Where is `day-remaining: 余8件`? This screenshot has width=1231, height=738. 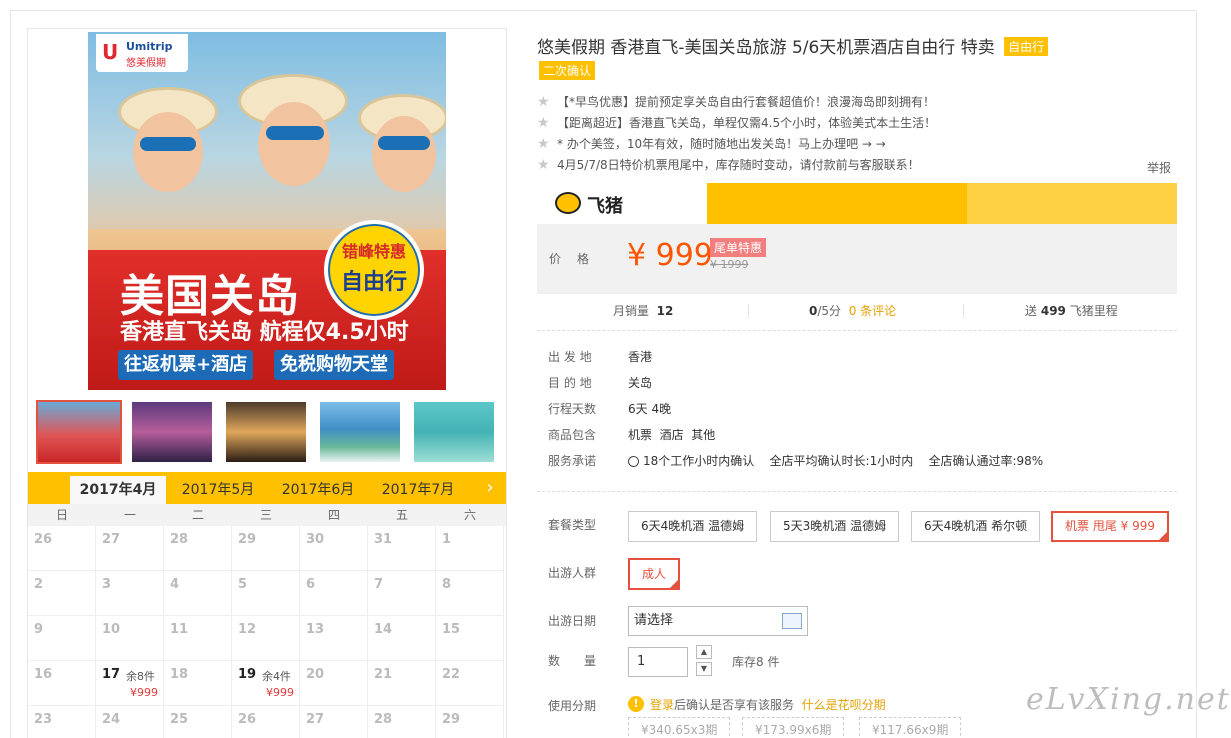
day-remaining: 余8件 is located at coordinates (140, 676).